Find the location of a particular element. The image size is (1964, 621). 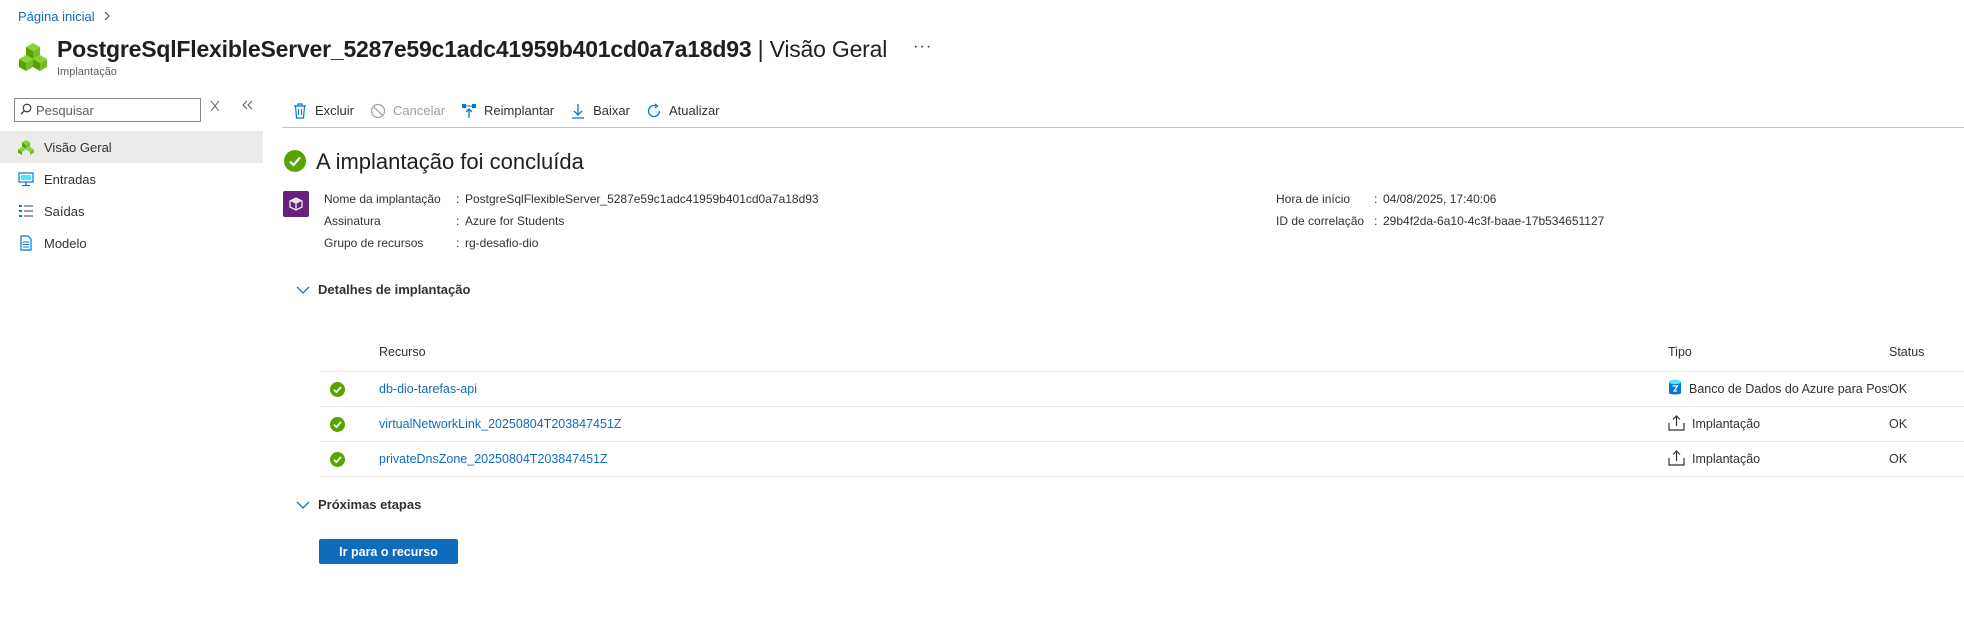

info-row-resource-group: Grupo de recursos : rg-desafio-dio is located at coordinates (571, 243).